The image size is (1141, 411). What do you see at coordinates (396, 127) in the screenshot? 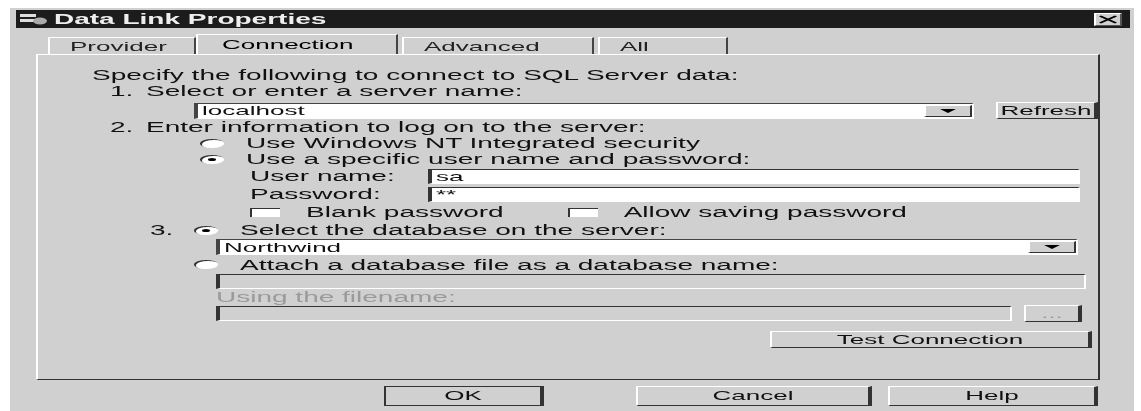
I see `step-label: Enter information to log on to the server:` at bounding box center [396, 127].